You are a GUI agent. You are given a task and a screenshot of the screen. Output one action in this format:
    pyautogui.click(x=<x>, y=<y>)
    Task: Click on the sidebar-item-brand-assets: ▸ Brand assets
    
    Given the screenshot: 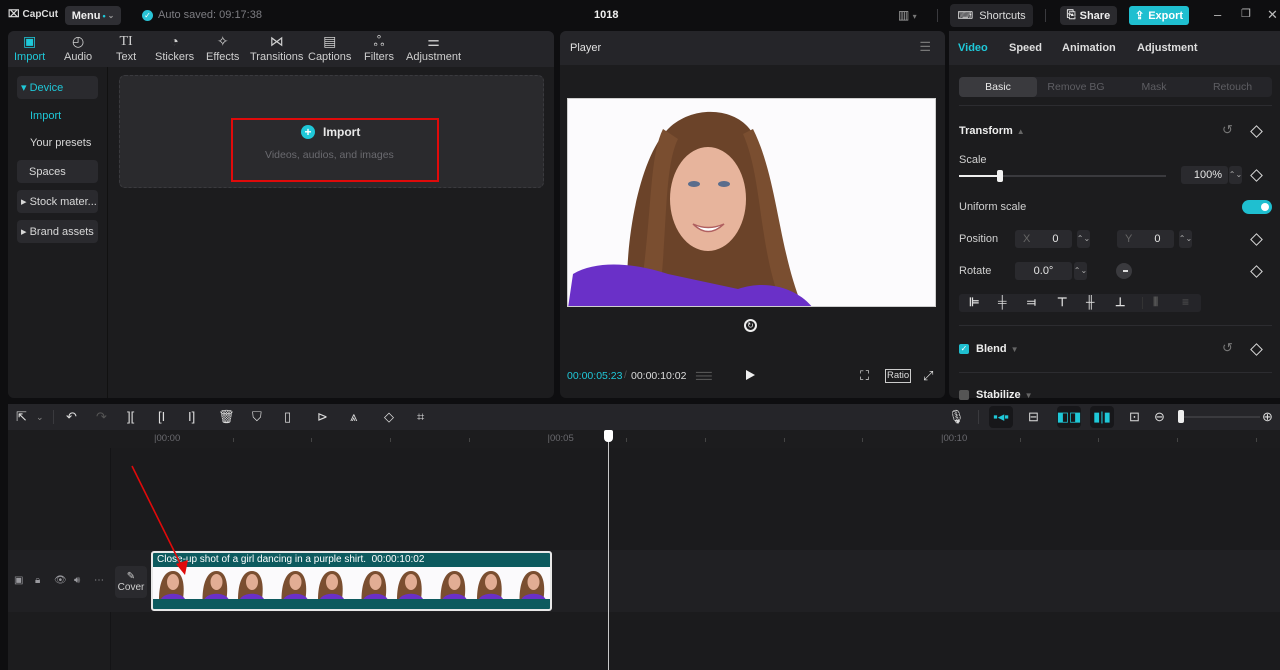 What is the action you would take?
    pyautogui.click(x=57, y=231)
    